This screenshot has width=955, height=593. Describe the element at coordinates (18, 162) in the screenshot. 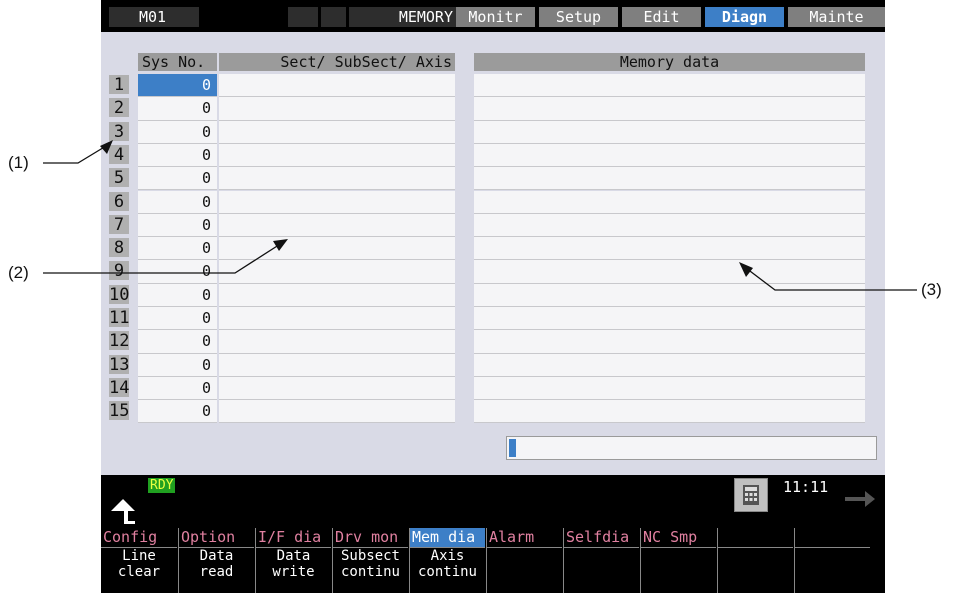

I see `callout-1: (1)` at that location.